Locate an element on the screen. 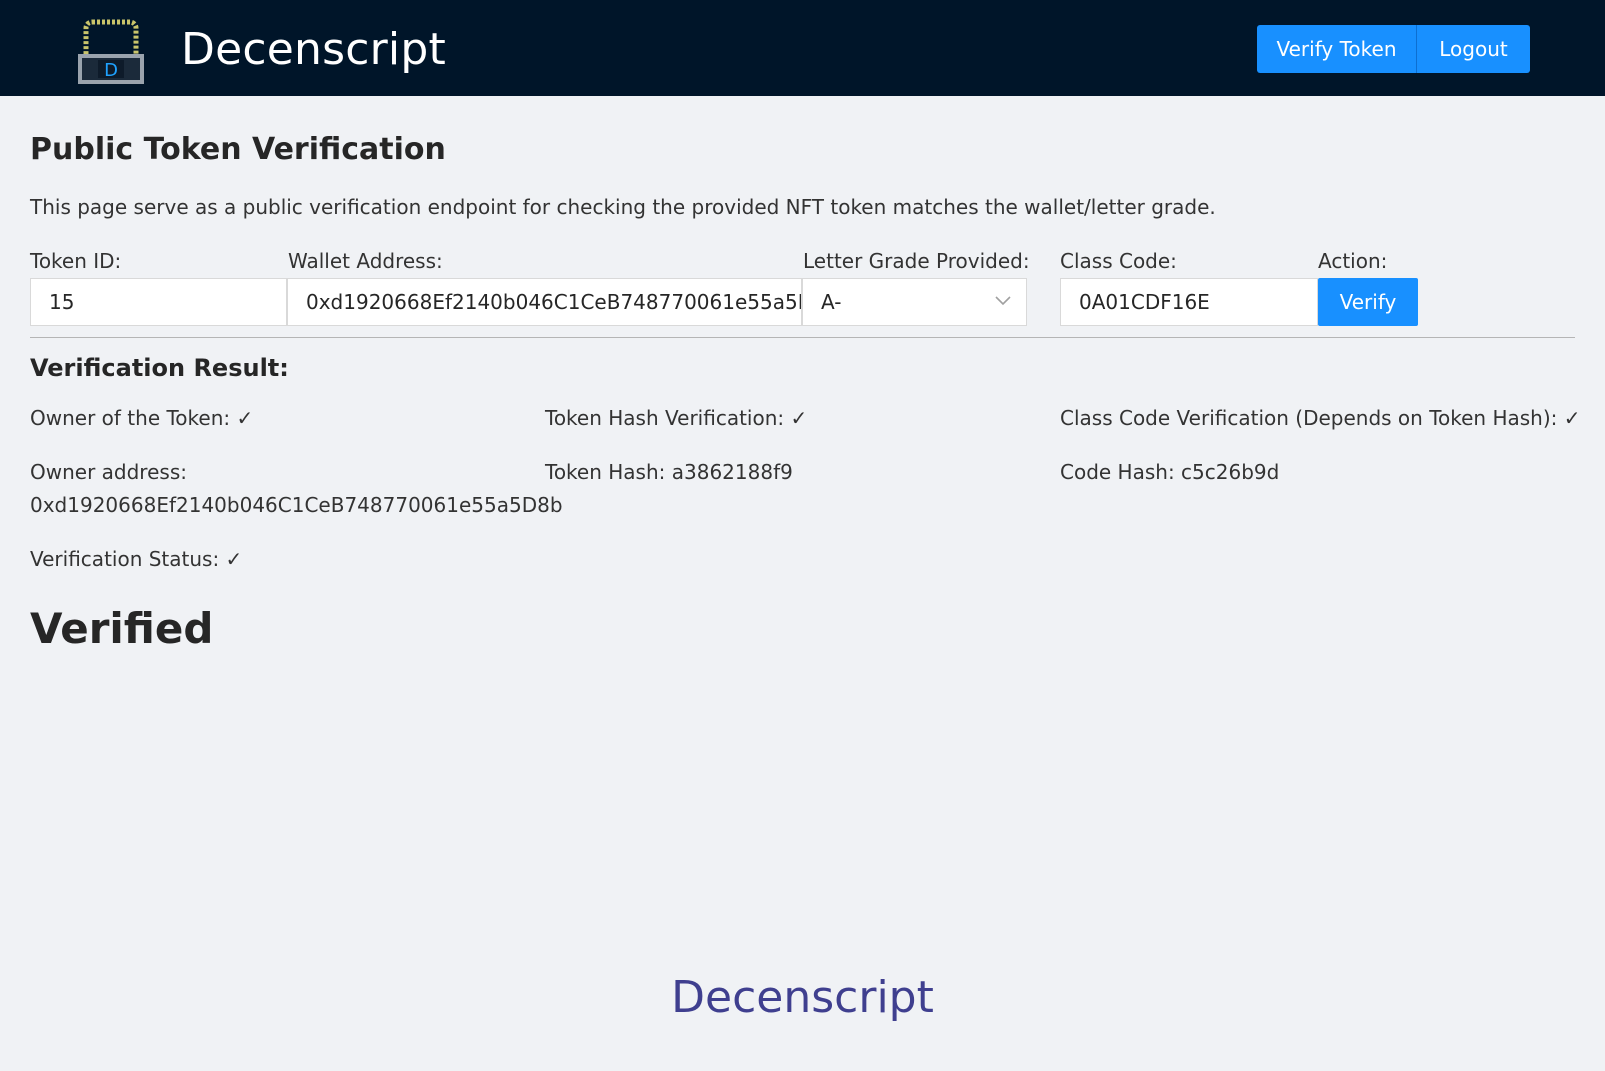  divider is located at coordinates (802, 337).